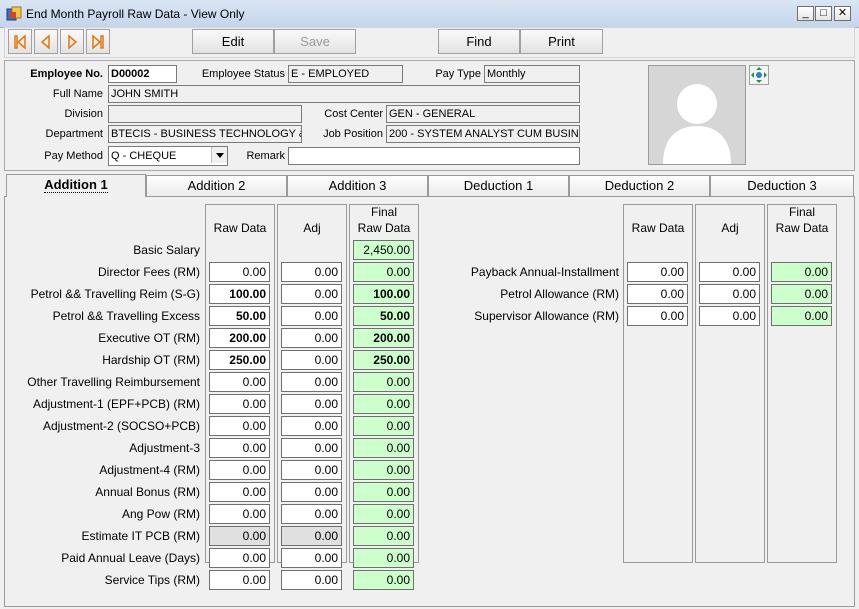  Describe the element at coordinates (66, 74) in the screenshot. I see `employee-no-label: Employee No.` at that location.